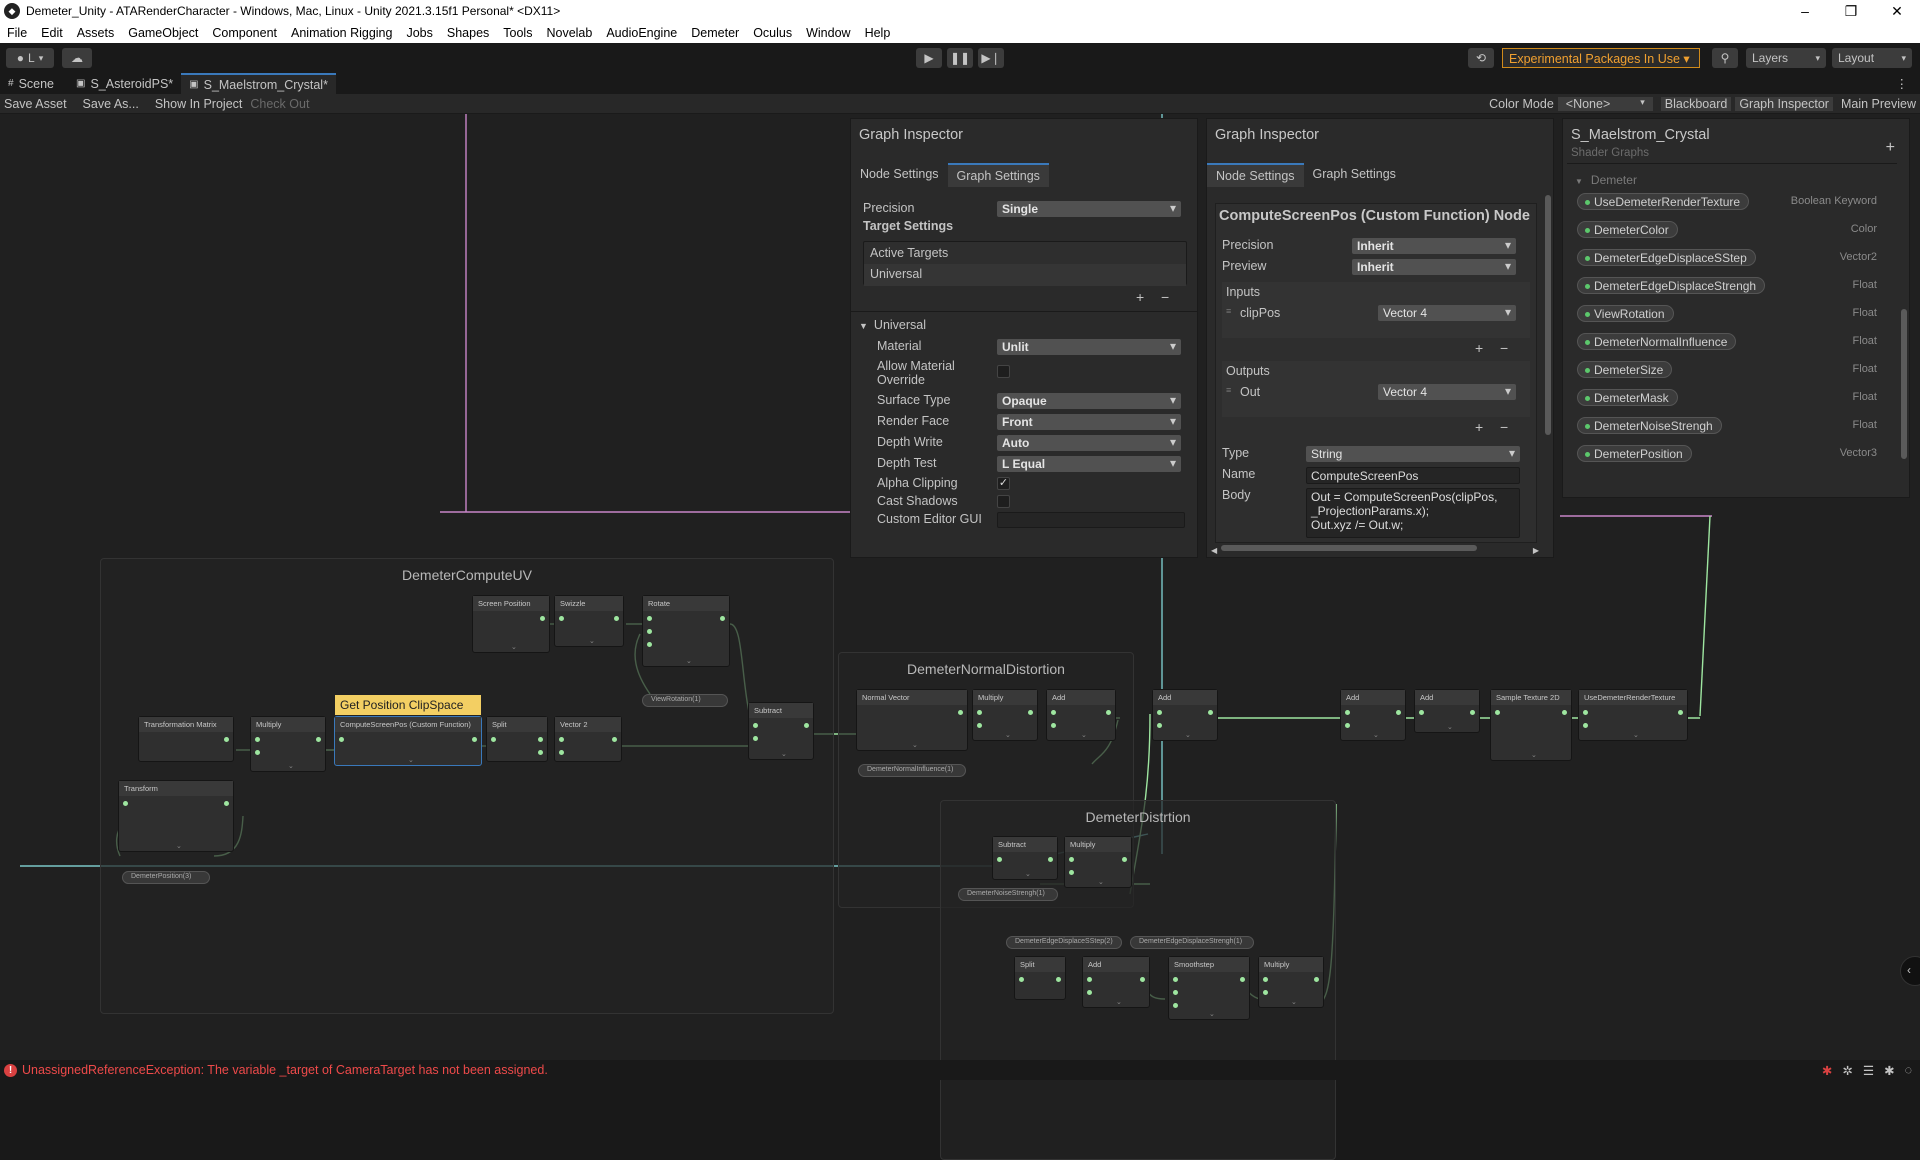 The width and height of the screenshot is (1920, 1160). I want to click on bb-item-demeter-edge-displace-sstep: DemeterEdgeDisplaceSStep, so click(1666, 257).